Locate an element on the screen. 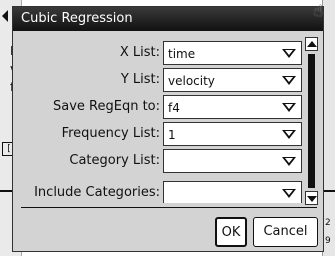 The width and height of the screenshot is (335, 256). scroll-down-arrow-icon is located at coordinates (311, 198).